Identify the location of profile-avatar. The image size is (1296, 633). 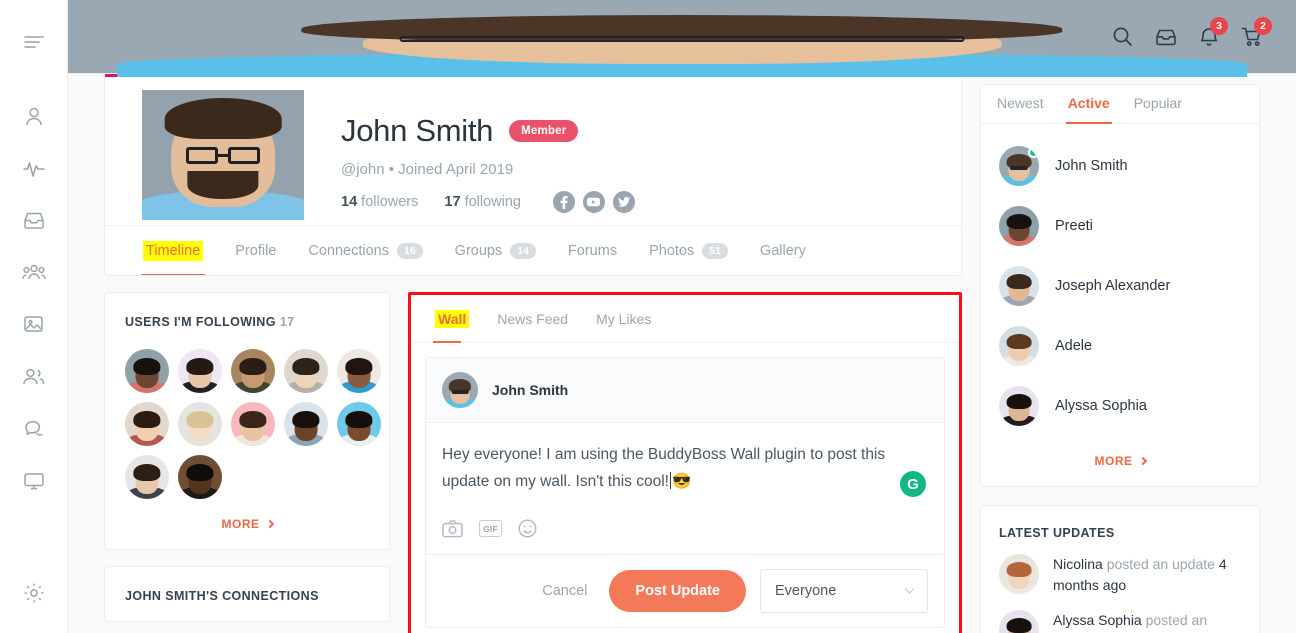
(223, 155).